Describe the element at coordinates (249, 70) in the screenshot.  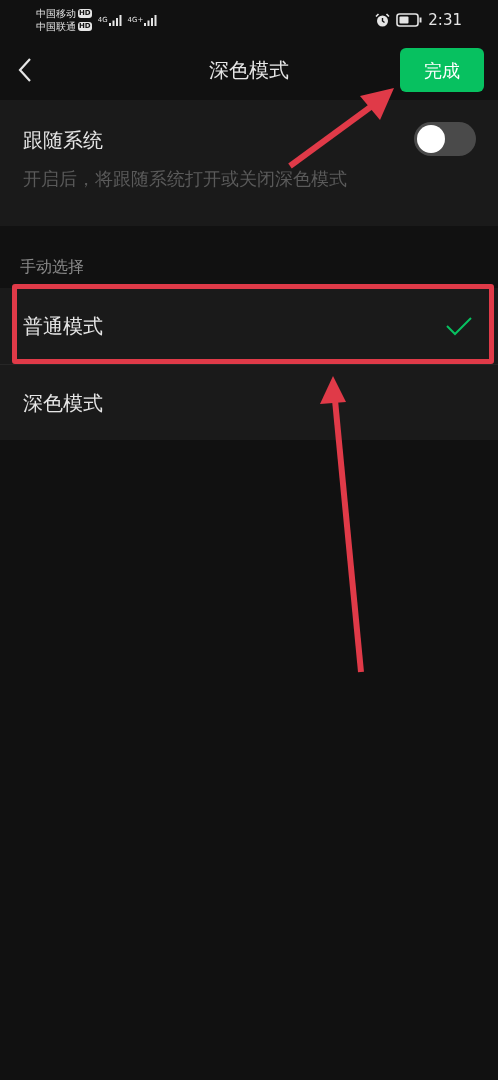
I see `page-title: 深色模式` at that location.